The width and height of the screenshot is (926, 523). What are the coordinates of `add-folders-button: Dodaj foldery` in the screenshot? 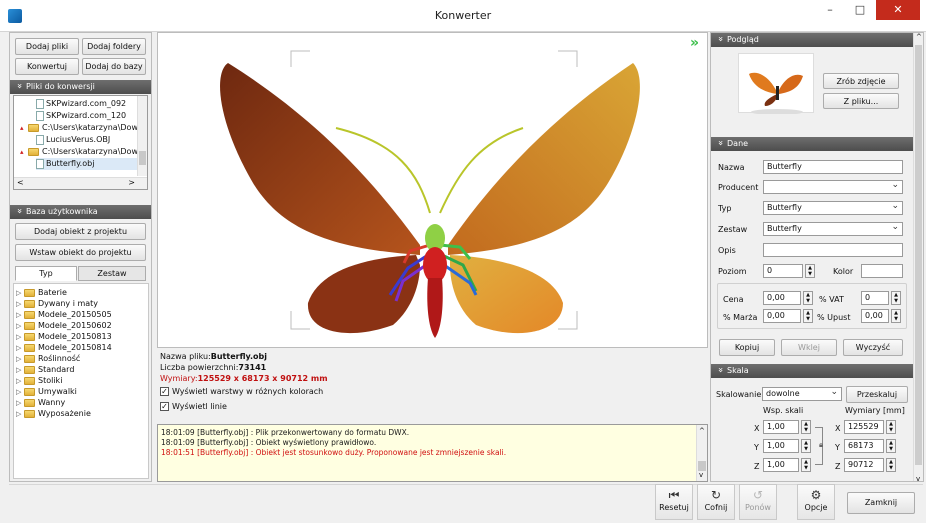 It's located at (114, 46).